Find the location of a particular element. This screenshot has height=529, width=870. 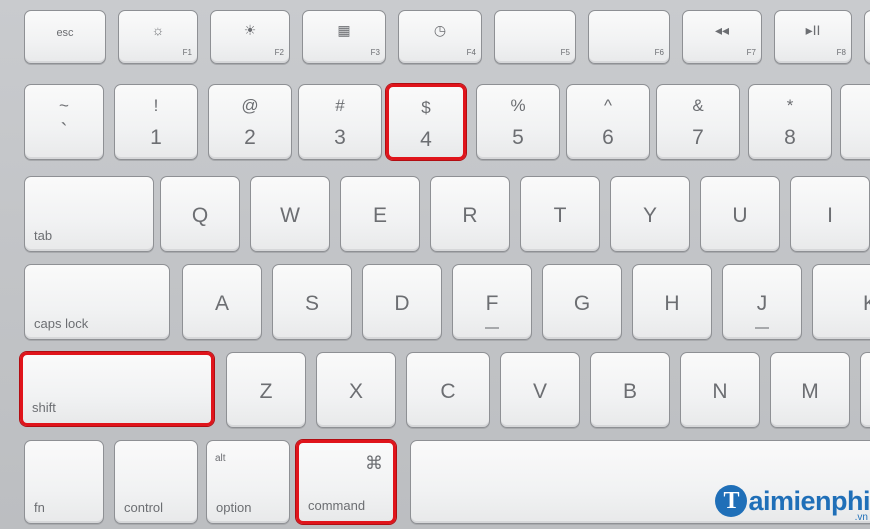

key-d: D is located at coordinates (402, 302).